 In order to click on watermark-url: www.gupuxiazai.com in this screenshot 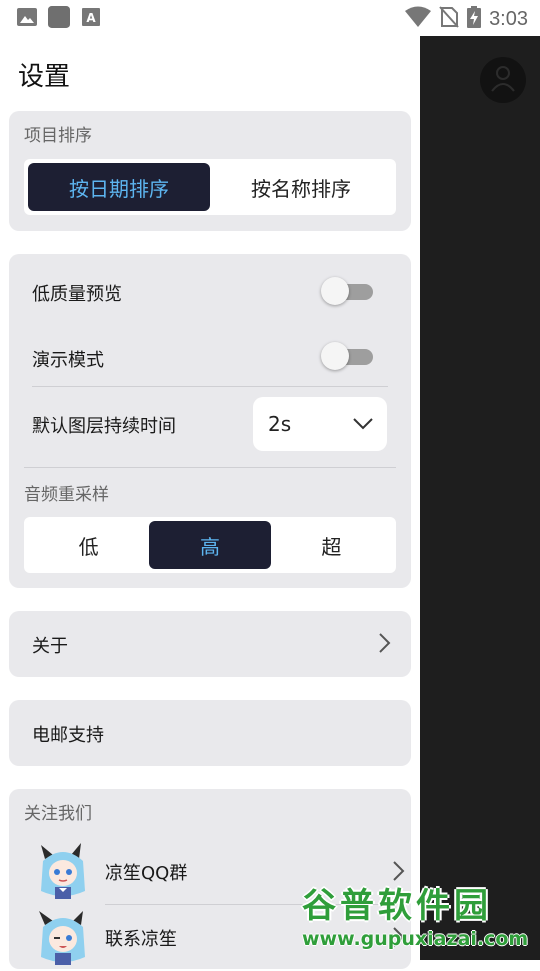, I will do `click(415, 939)`.